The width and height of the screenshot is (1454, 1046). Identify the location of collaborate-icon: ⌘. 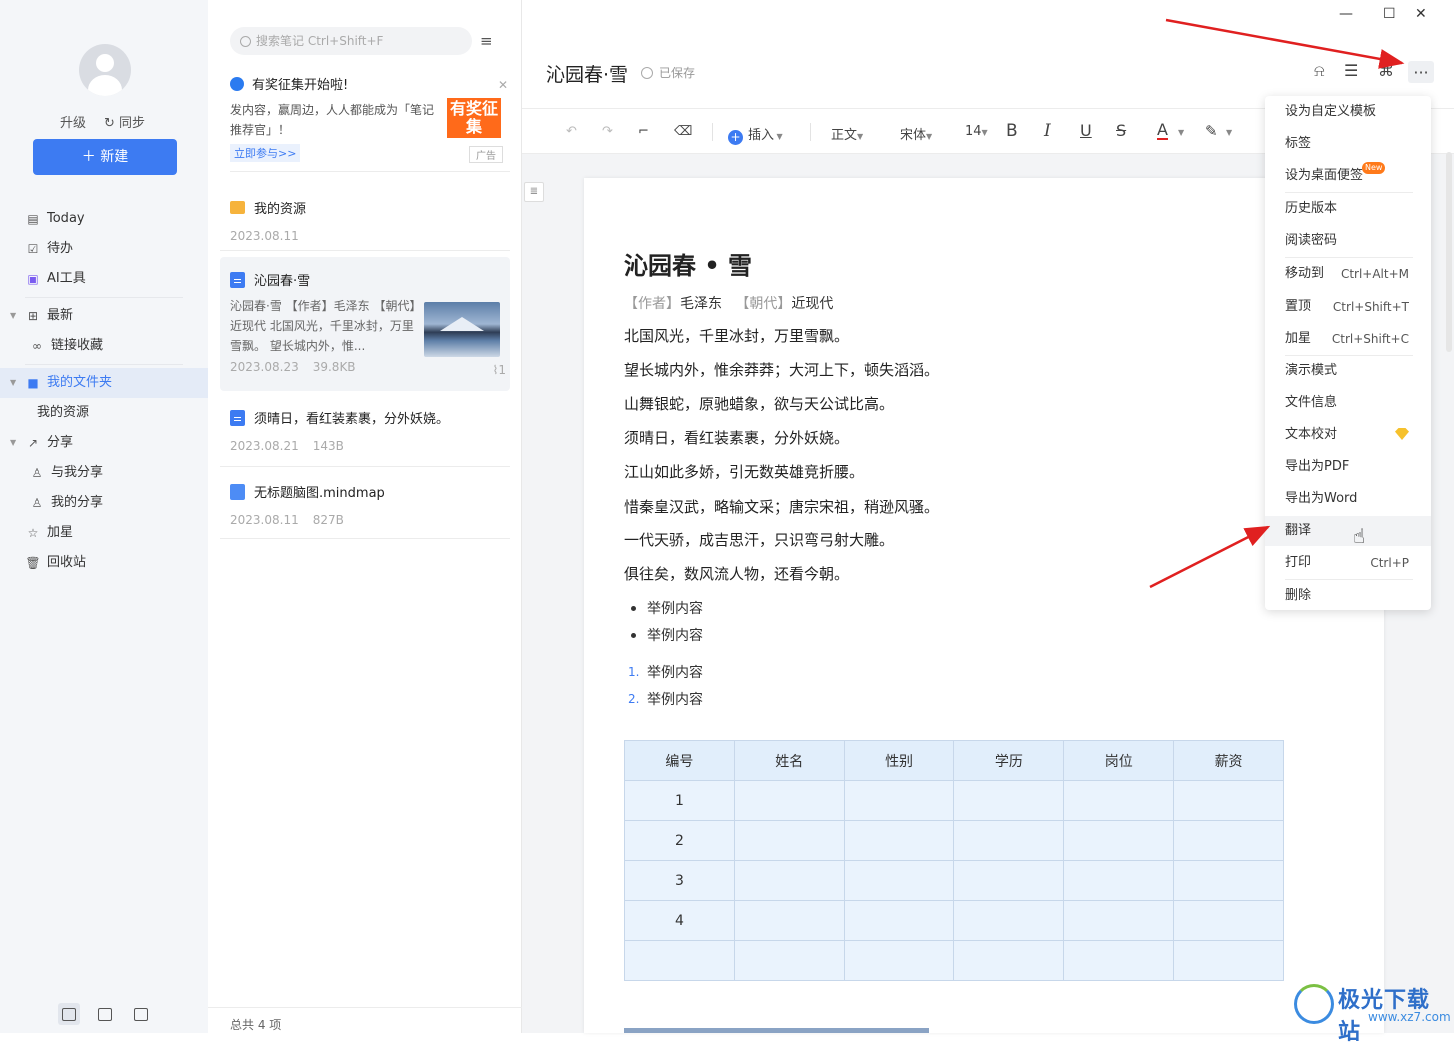
(1386, 70).